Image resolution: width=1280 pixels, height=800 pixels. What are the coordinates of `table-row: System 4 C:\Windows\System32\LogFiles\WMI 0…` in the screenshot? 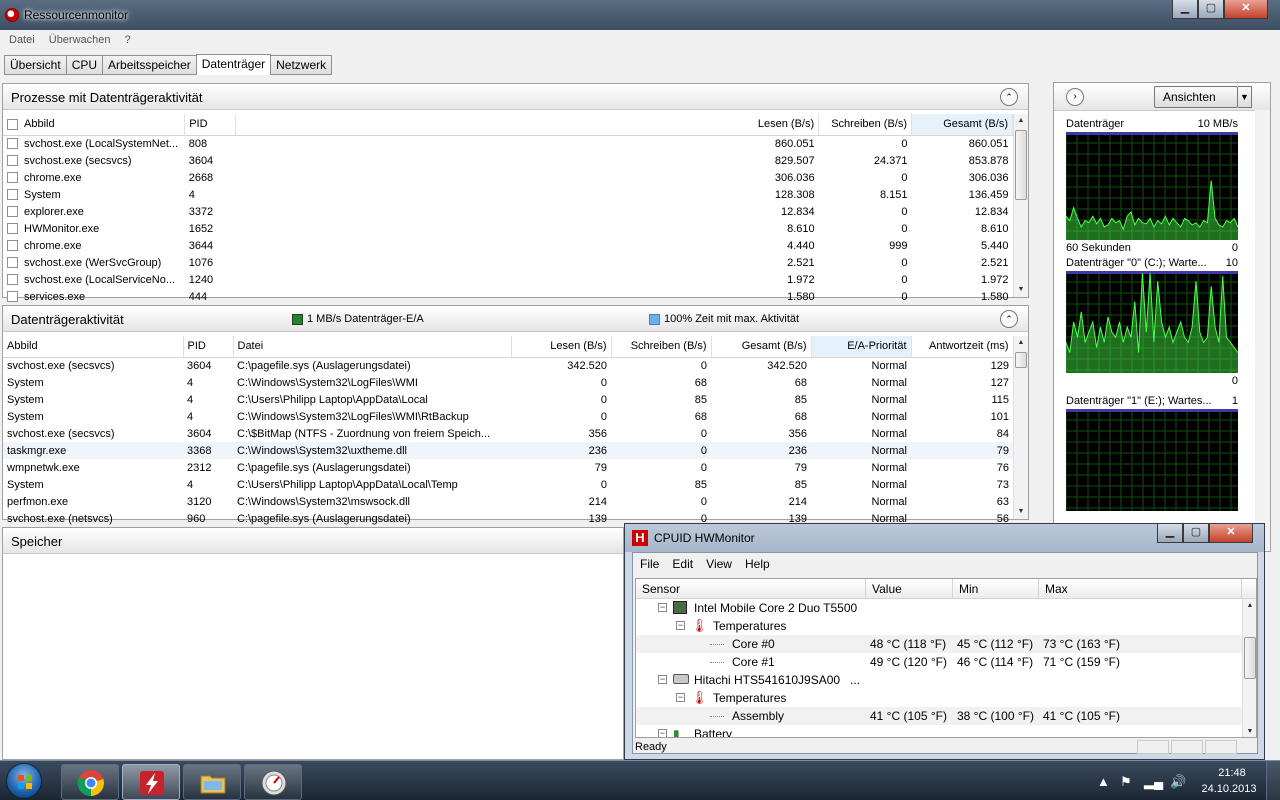 It's located at (508, 382).